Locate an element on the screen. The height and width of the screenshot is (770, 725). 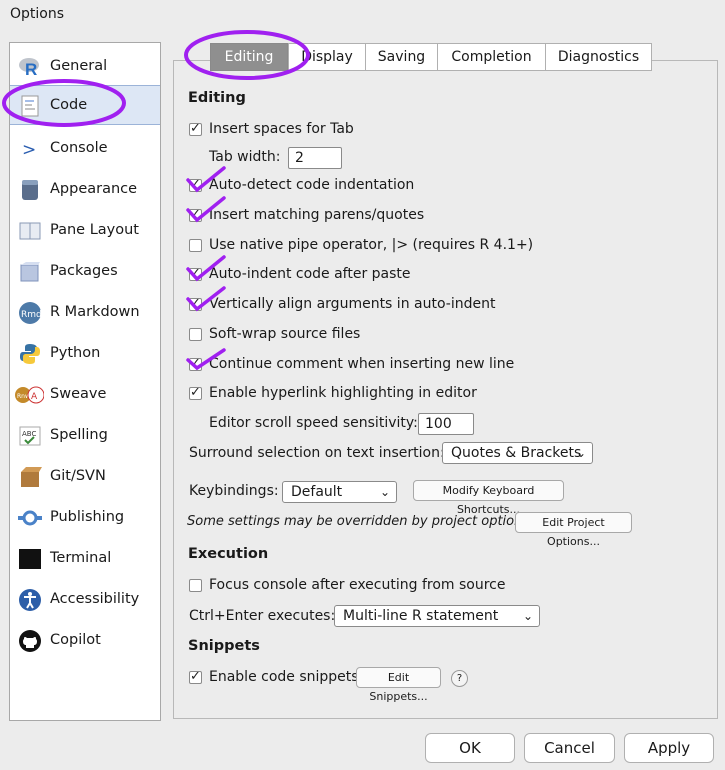
publishing-icon is located at coordinates (30, 518).